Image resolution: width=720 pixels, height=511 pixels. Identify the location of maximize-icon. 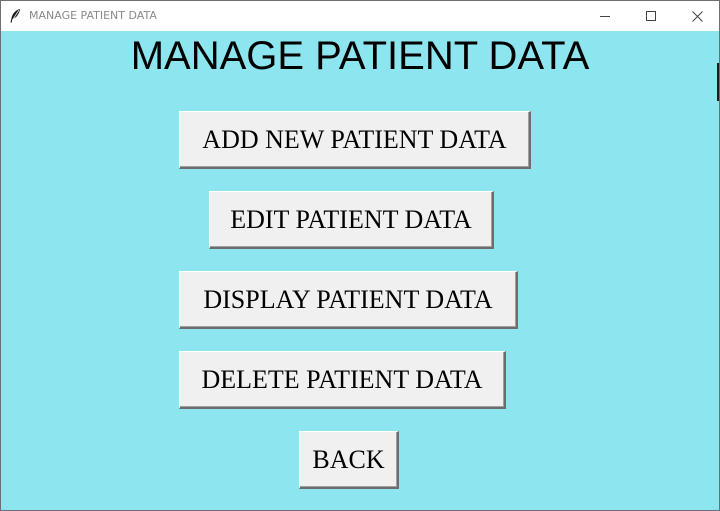
(651, 16).